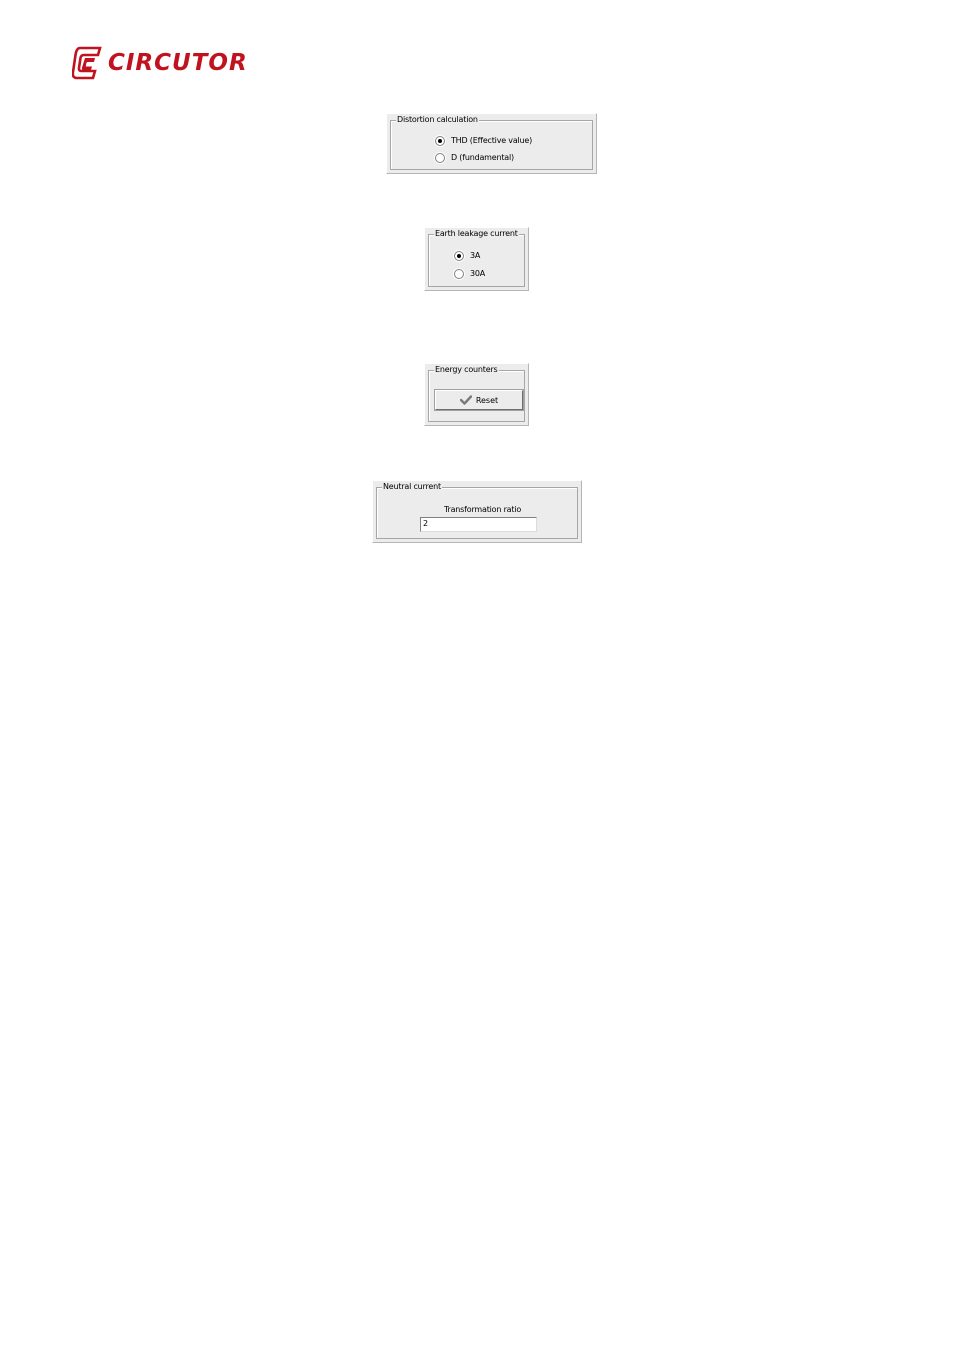  I want to click on radio-label: 30A, so click(478, 273).